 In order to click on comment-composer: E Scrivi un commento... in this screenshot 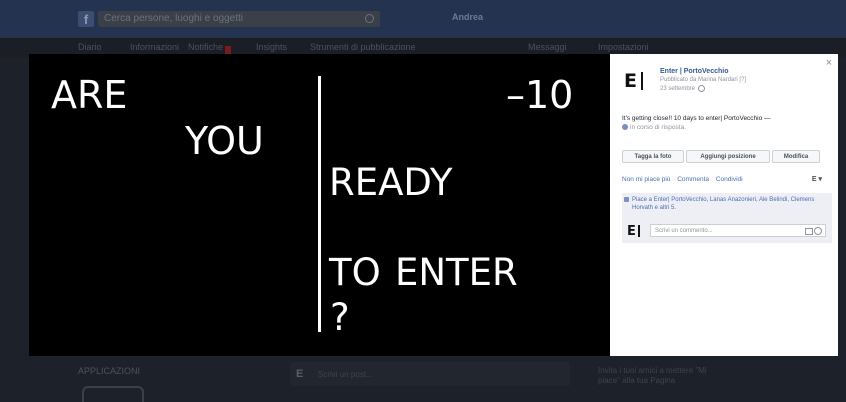, I will do `click(727, 232)`.